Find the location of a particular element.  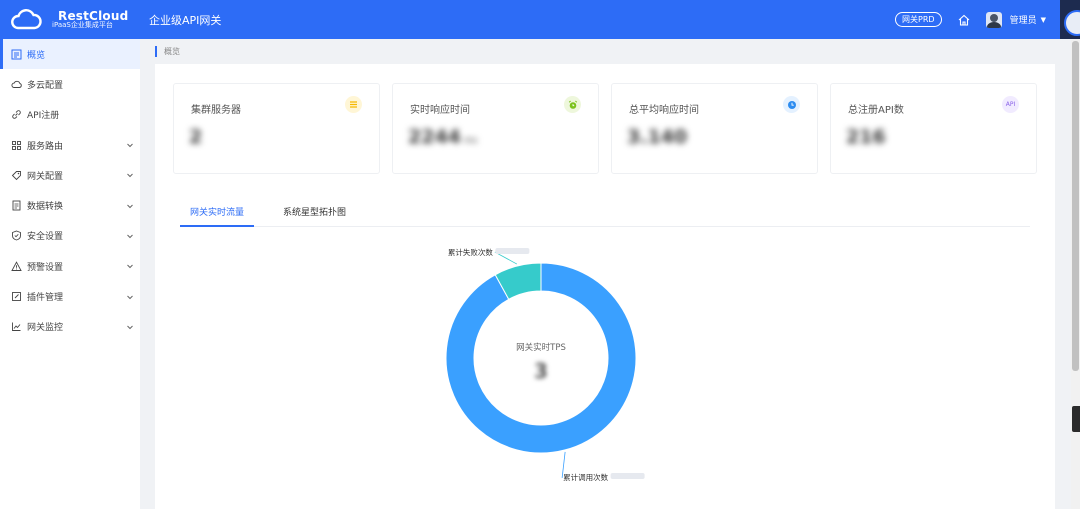

card-total-apis: 总注册API数 API 216 is located at coordinates (933, 128).